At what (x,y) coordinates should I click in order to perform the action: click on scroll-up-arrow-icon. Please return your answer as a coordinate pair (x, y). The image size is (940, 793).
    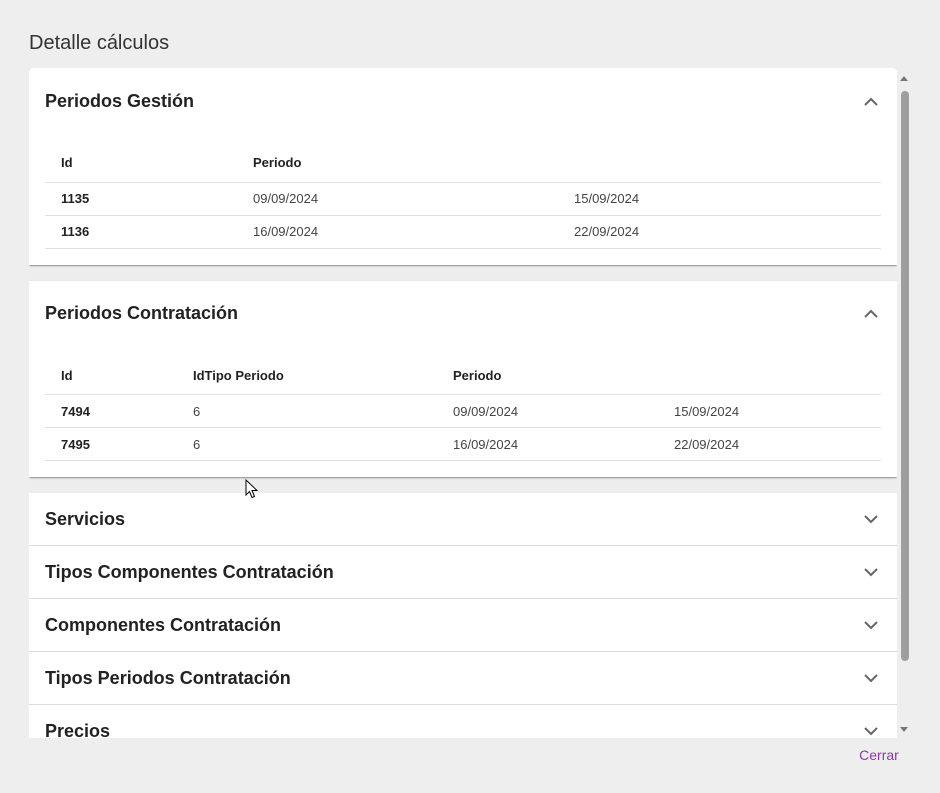
    Looking at the image, I should click on (904, 78).